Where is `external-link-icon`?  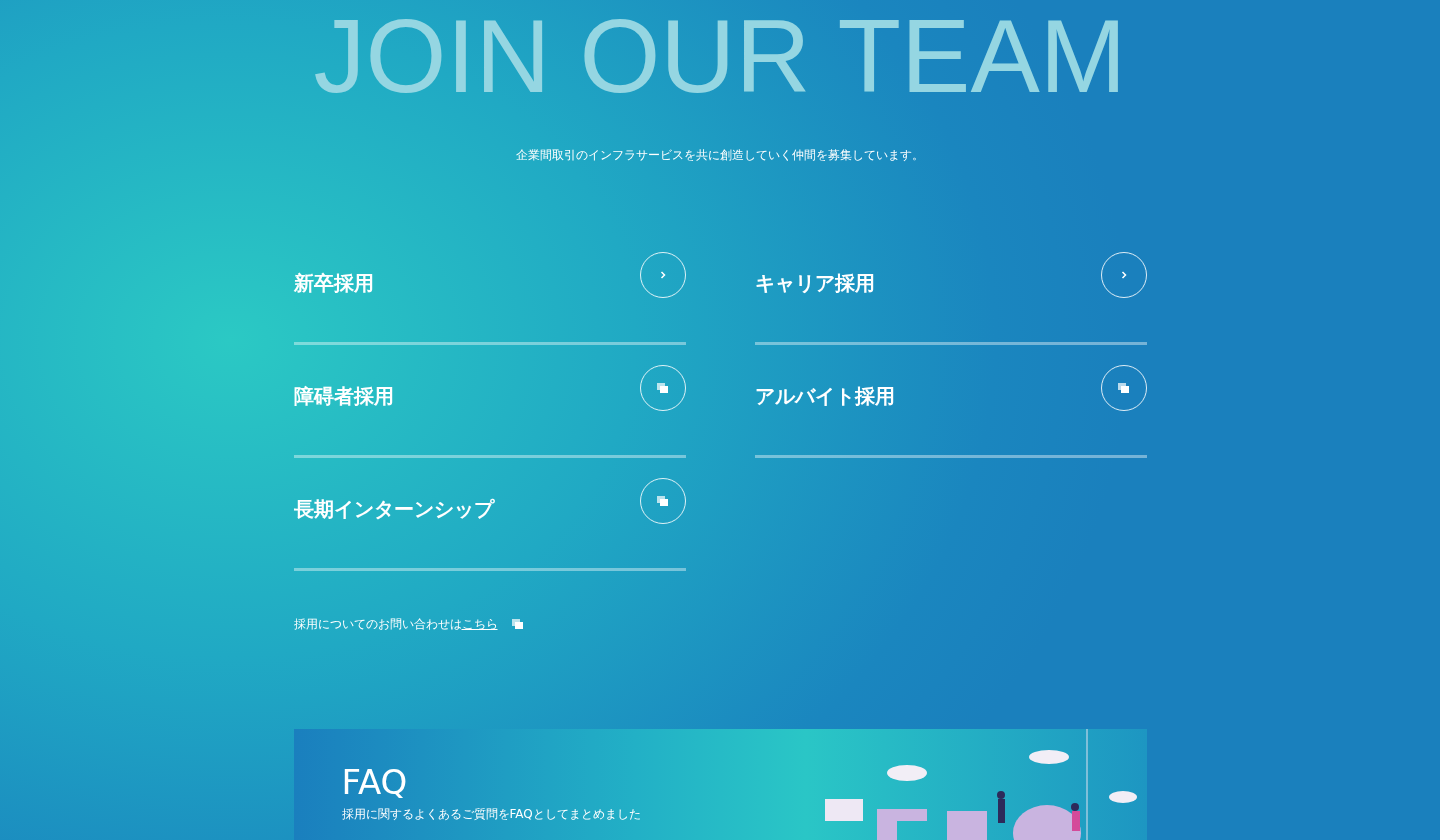 external-link-icon is located at coordinates (517, 624).